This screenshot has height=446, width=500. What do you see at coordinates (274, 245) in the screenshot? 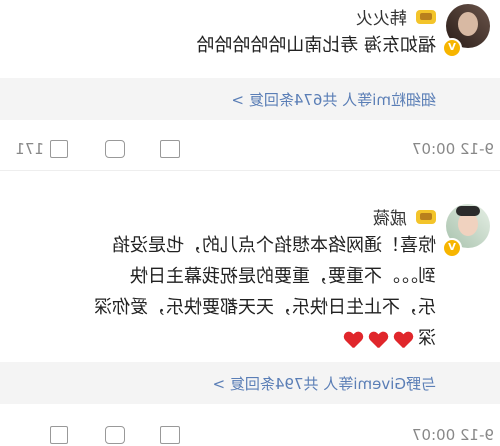
I see `comment-text-line: 惊喜！通网络本想掐个点儿的，也是没掐` at bounding box center [274, 245].